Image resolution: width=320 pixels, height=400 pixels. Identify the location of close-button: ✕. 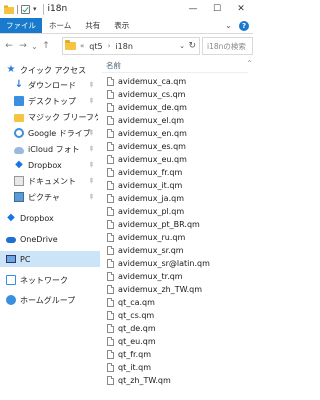
(241, 9).